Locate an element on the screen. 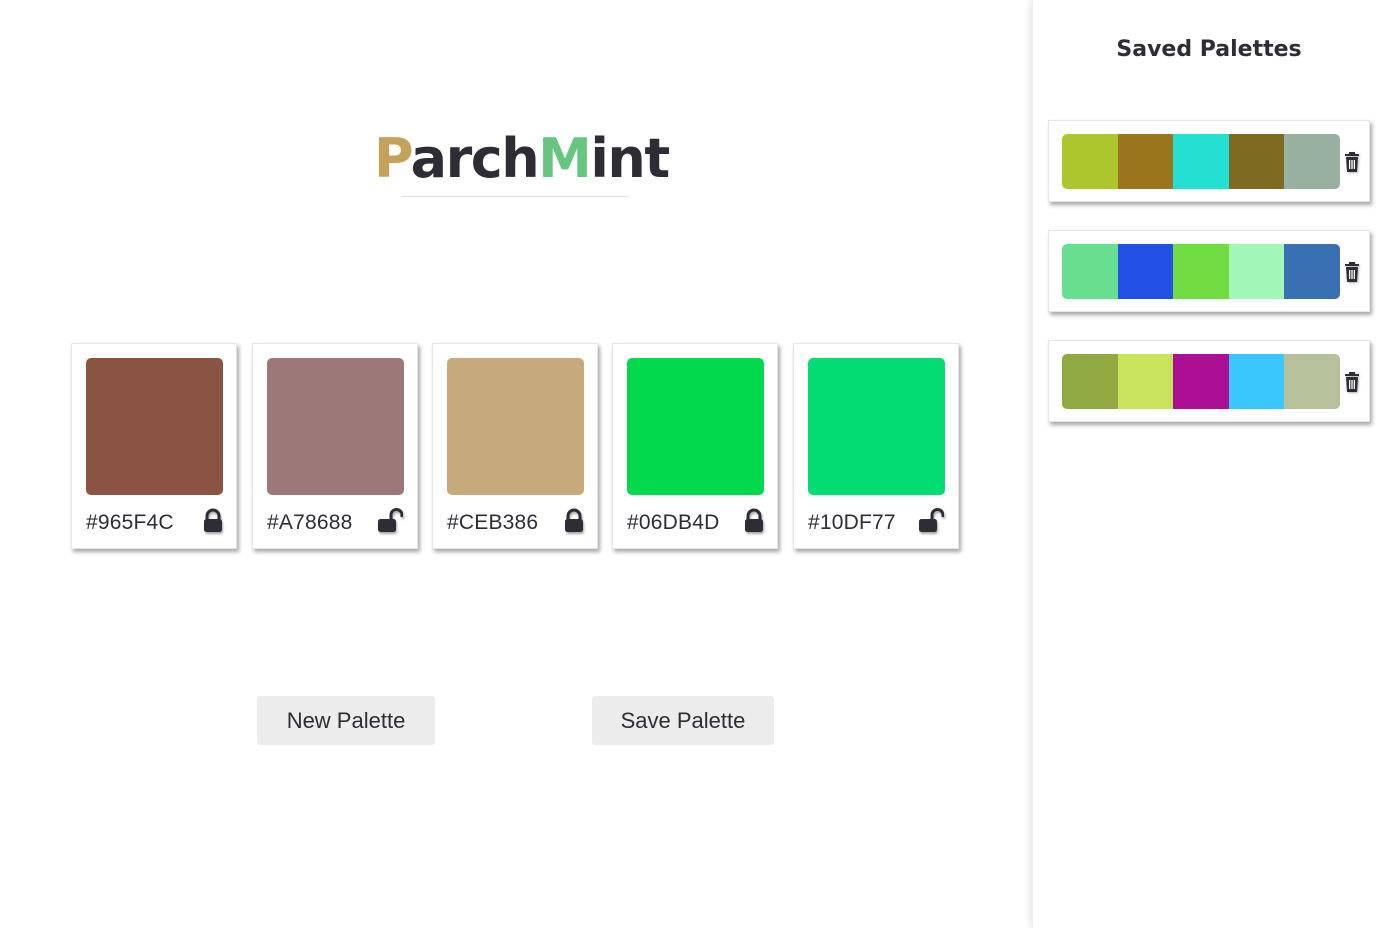 This screenshot has width=1380, height=928. logo-letter-m: M is located at coordinates (565, 158).